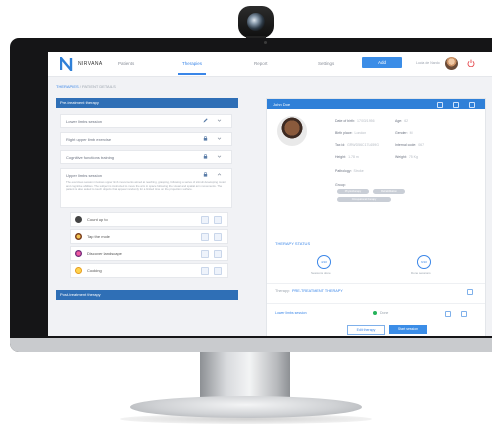  What do you see at coordinates (470, 292) in the screenshot?
I see `expand-therapy-icon` at bounding box center [470, 292].